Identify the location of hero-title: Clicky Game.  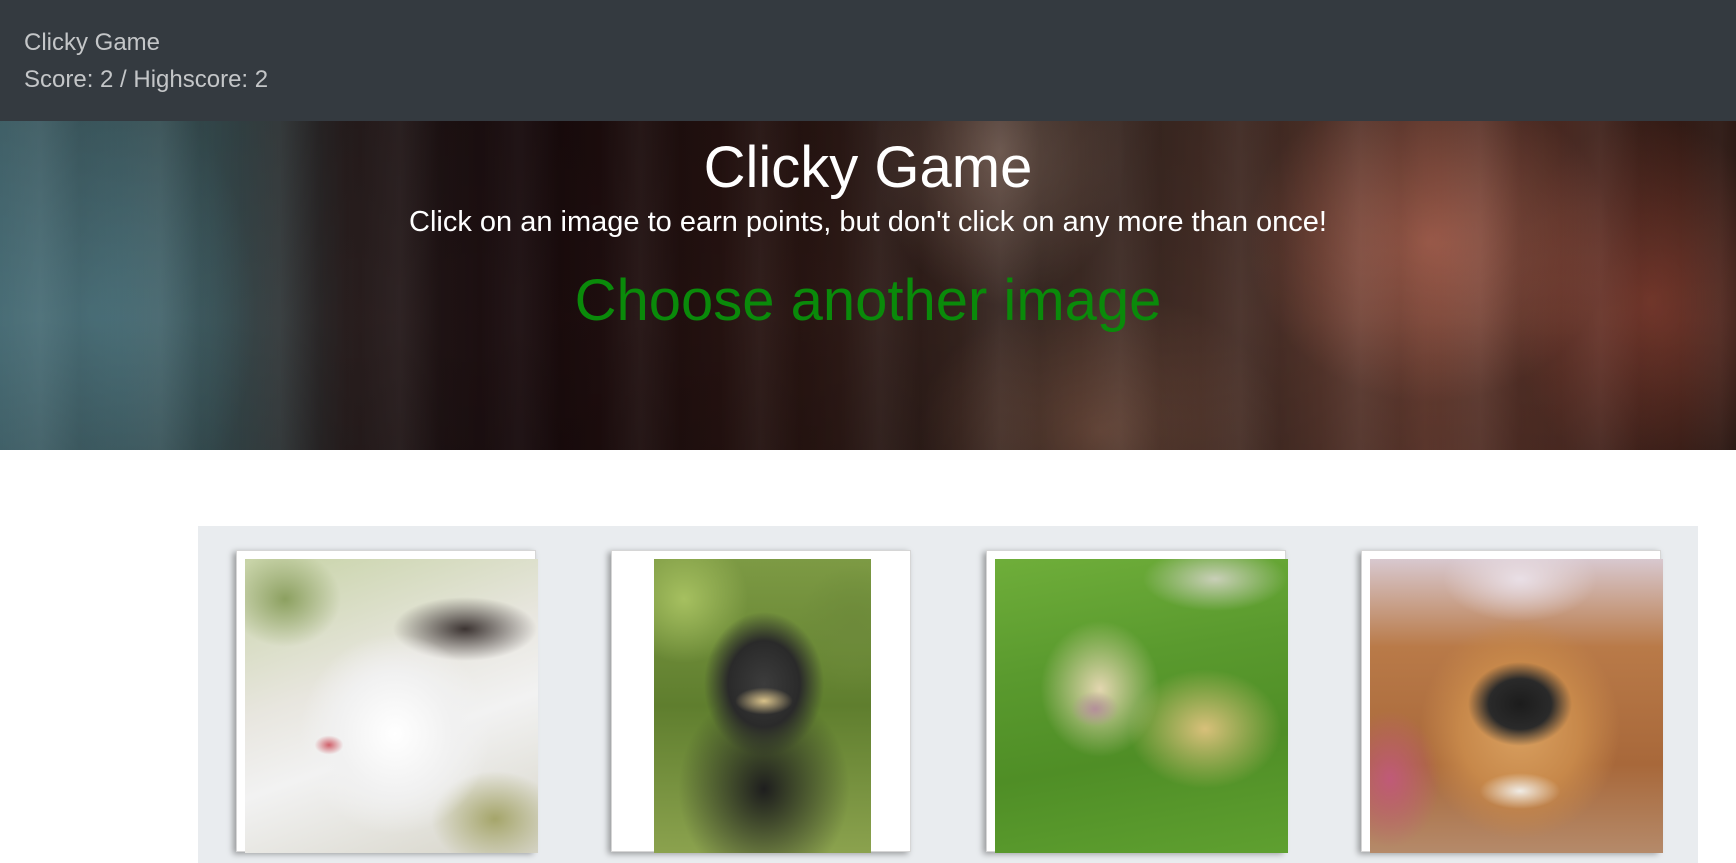
(868, 167).